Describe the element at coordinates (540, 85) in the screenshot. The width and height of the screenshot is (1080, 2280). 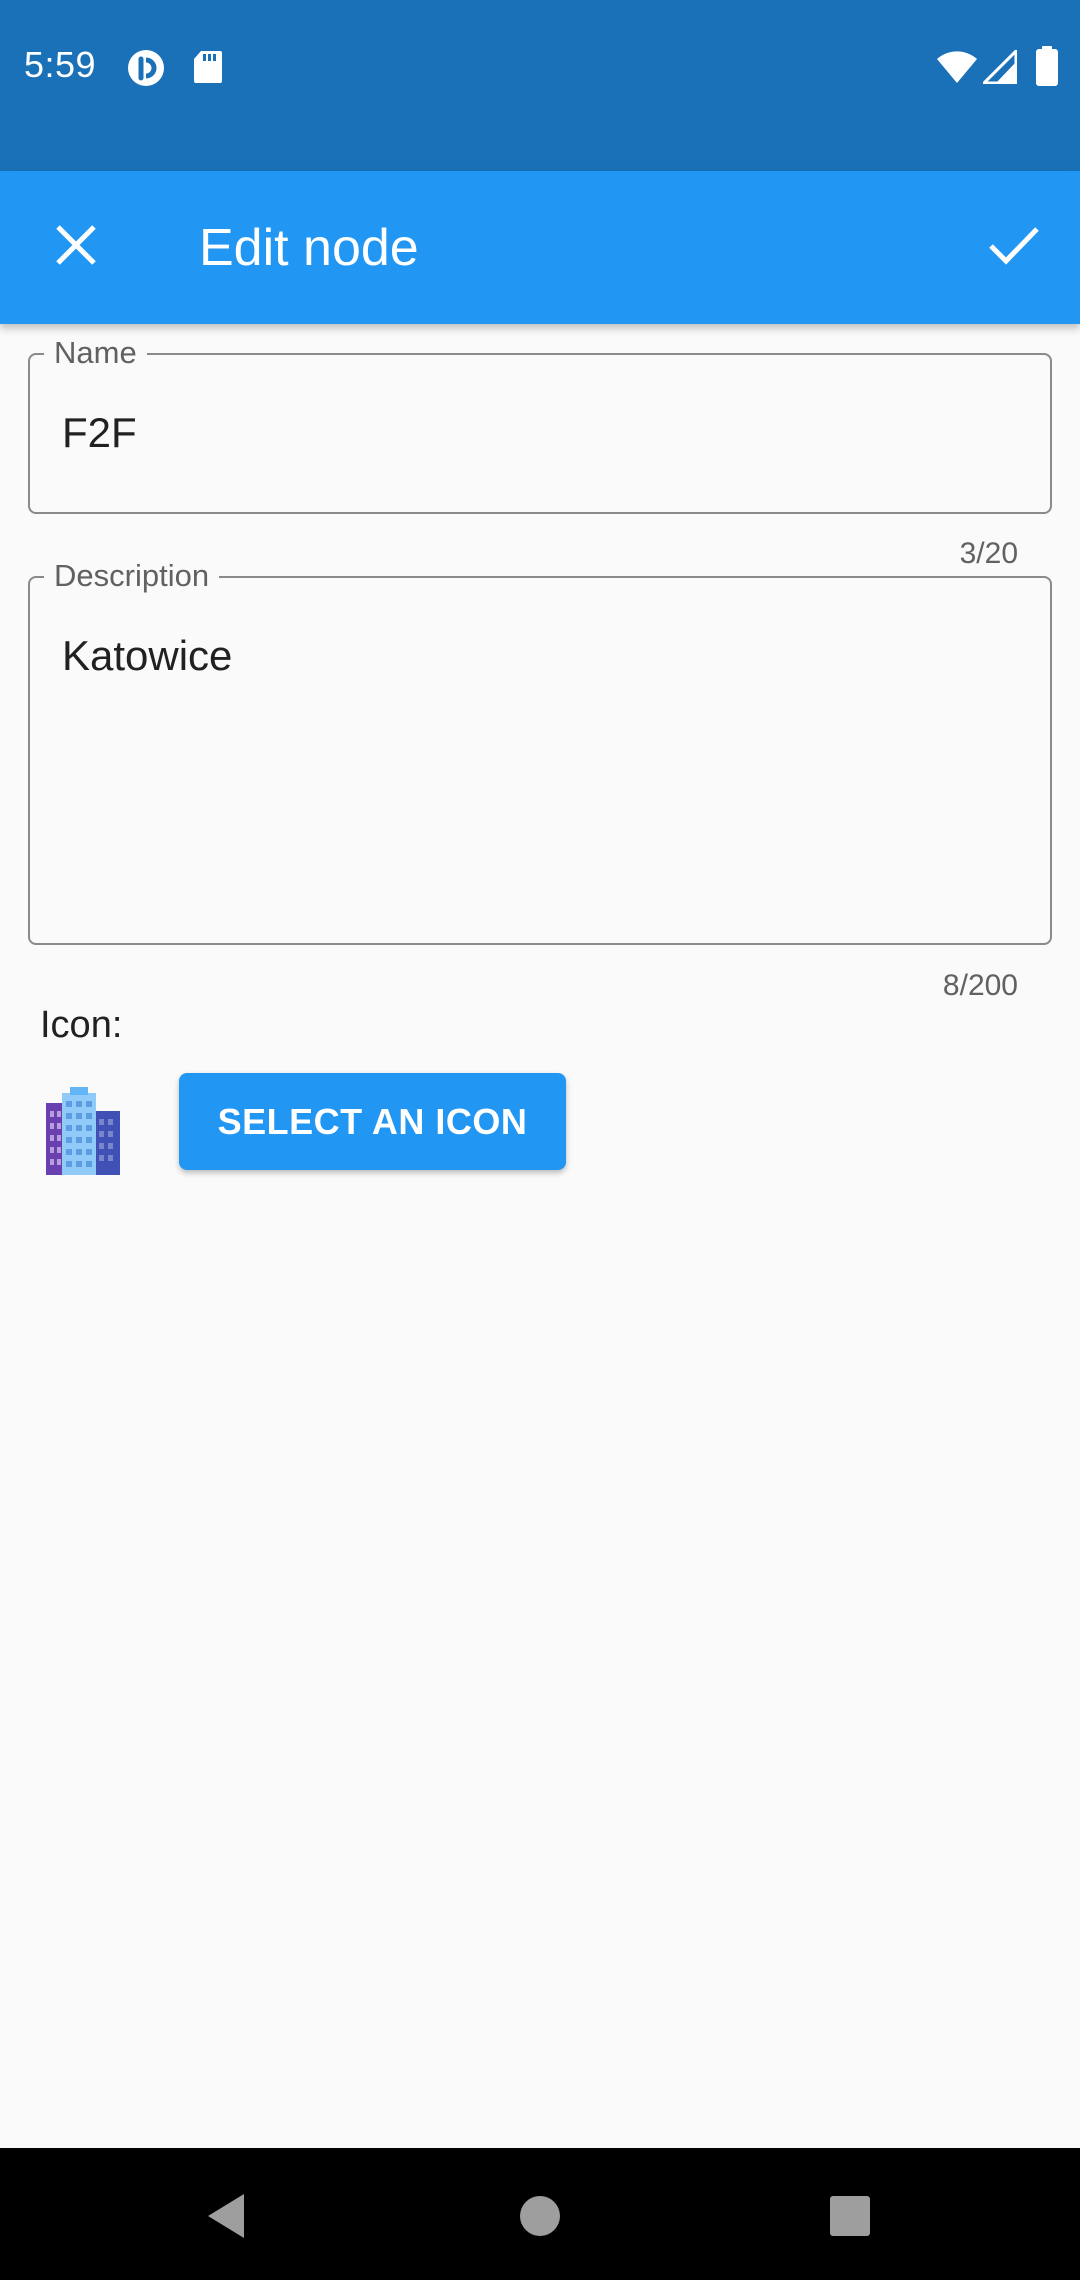
I see `status-bar: 5:59` at that location.